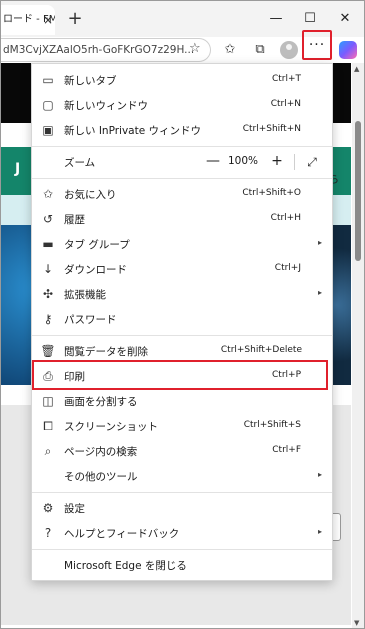 The image size is (365, 629). I want to click on menu-item-help-feedback: ? ヘルプとフィードバック ▸, so click(182, 532).